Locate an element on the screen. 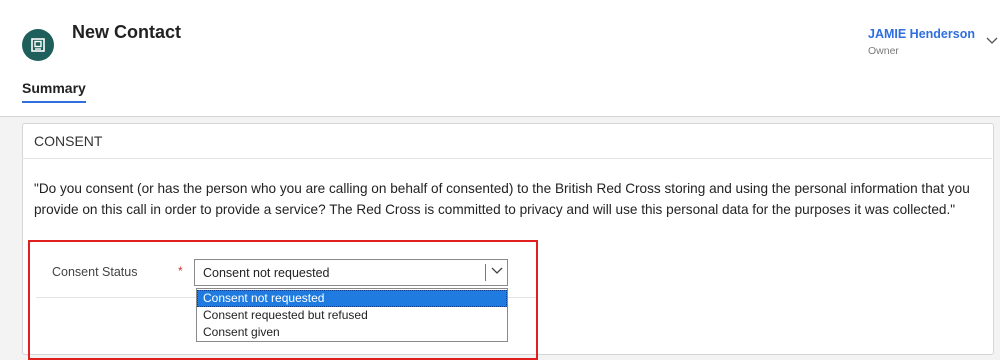  option-consent-requested-but-refused: Consent requested but refused is located at coordinates (352, 315).